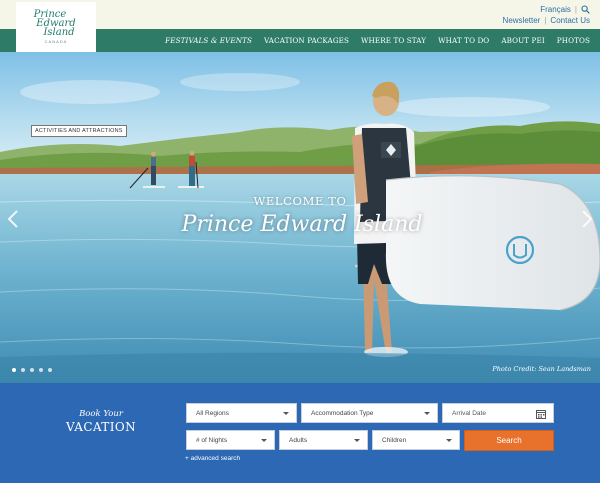 The width and height of the screenshot is (600, 483). Describe the element at coordinates (541, 369) in the screenshot. I see `photo-credit: Photo Credit: Sean Landsman` at that location.